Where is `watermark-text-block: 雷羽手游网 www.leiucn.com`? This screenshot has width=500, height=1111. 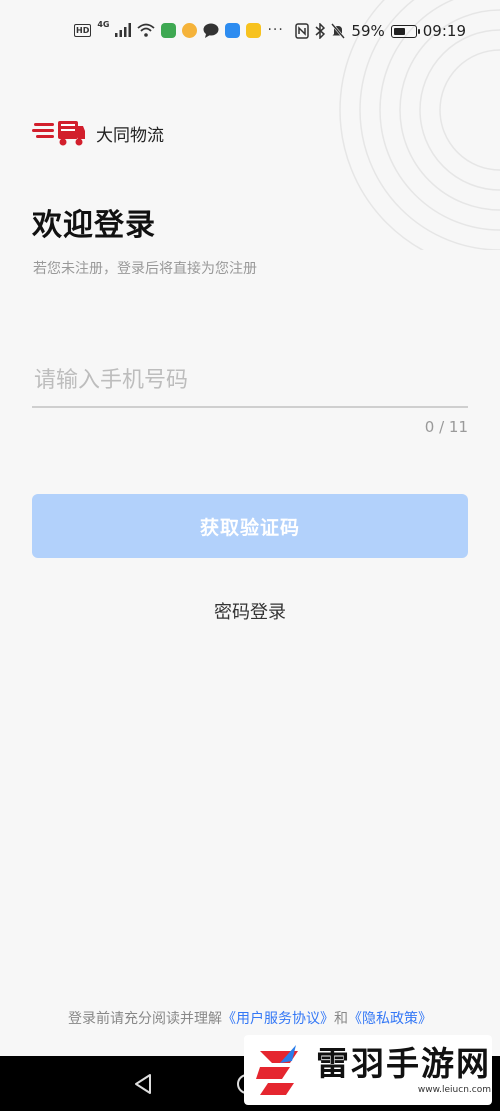 watermark-text-block: 雷羽手游网 www.leiucn.com is located at coordinates (403, 1070).